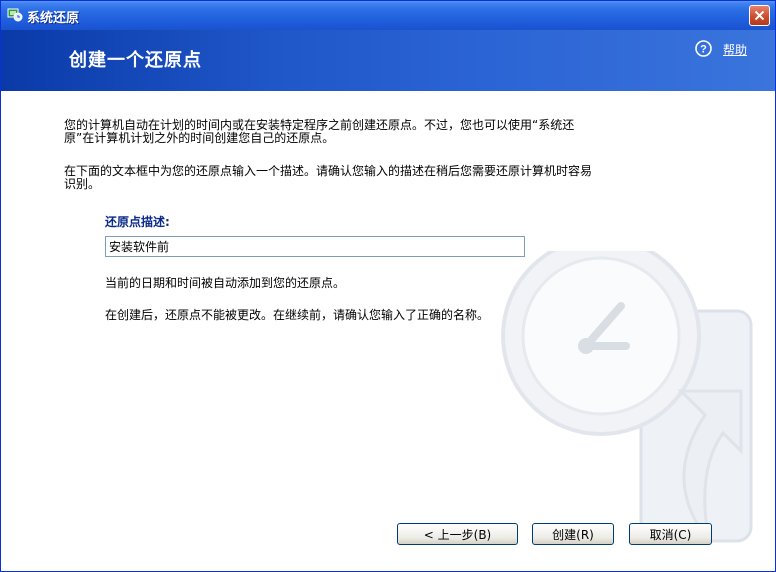  What do you see at coordinates (735, 49) in the screenshot?
I see `help-link: 帮助` at bounding box center [735, 49].